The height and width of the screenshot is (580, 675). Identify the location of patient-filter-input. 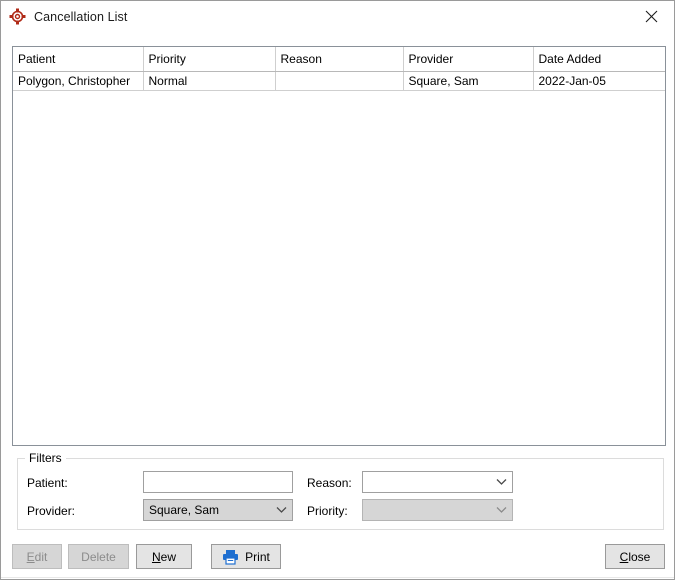
(218, 482).